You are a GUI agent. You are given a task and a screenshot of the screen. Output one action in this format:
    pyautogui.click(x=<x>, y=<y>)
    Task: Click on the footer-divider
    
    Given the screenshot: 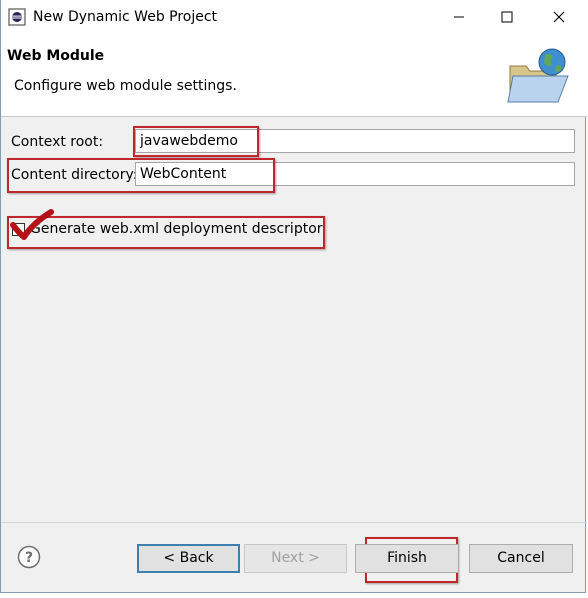 What is the action you would take?
    pyautogui.click(x=294, y=522)
    